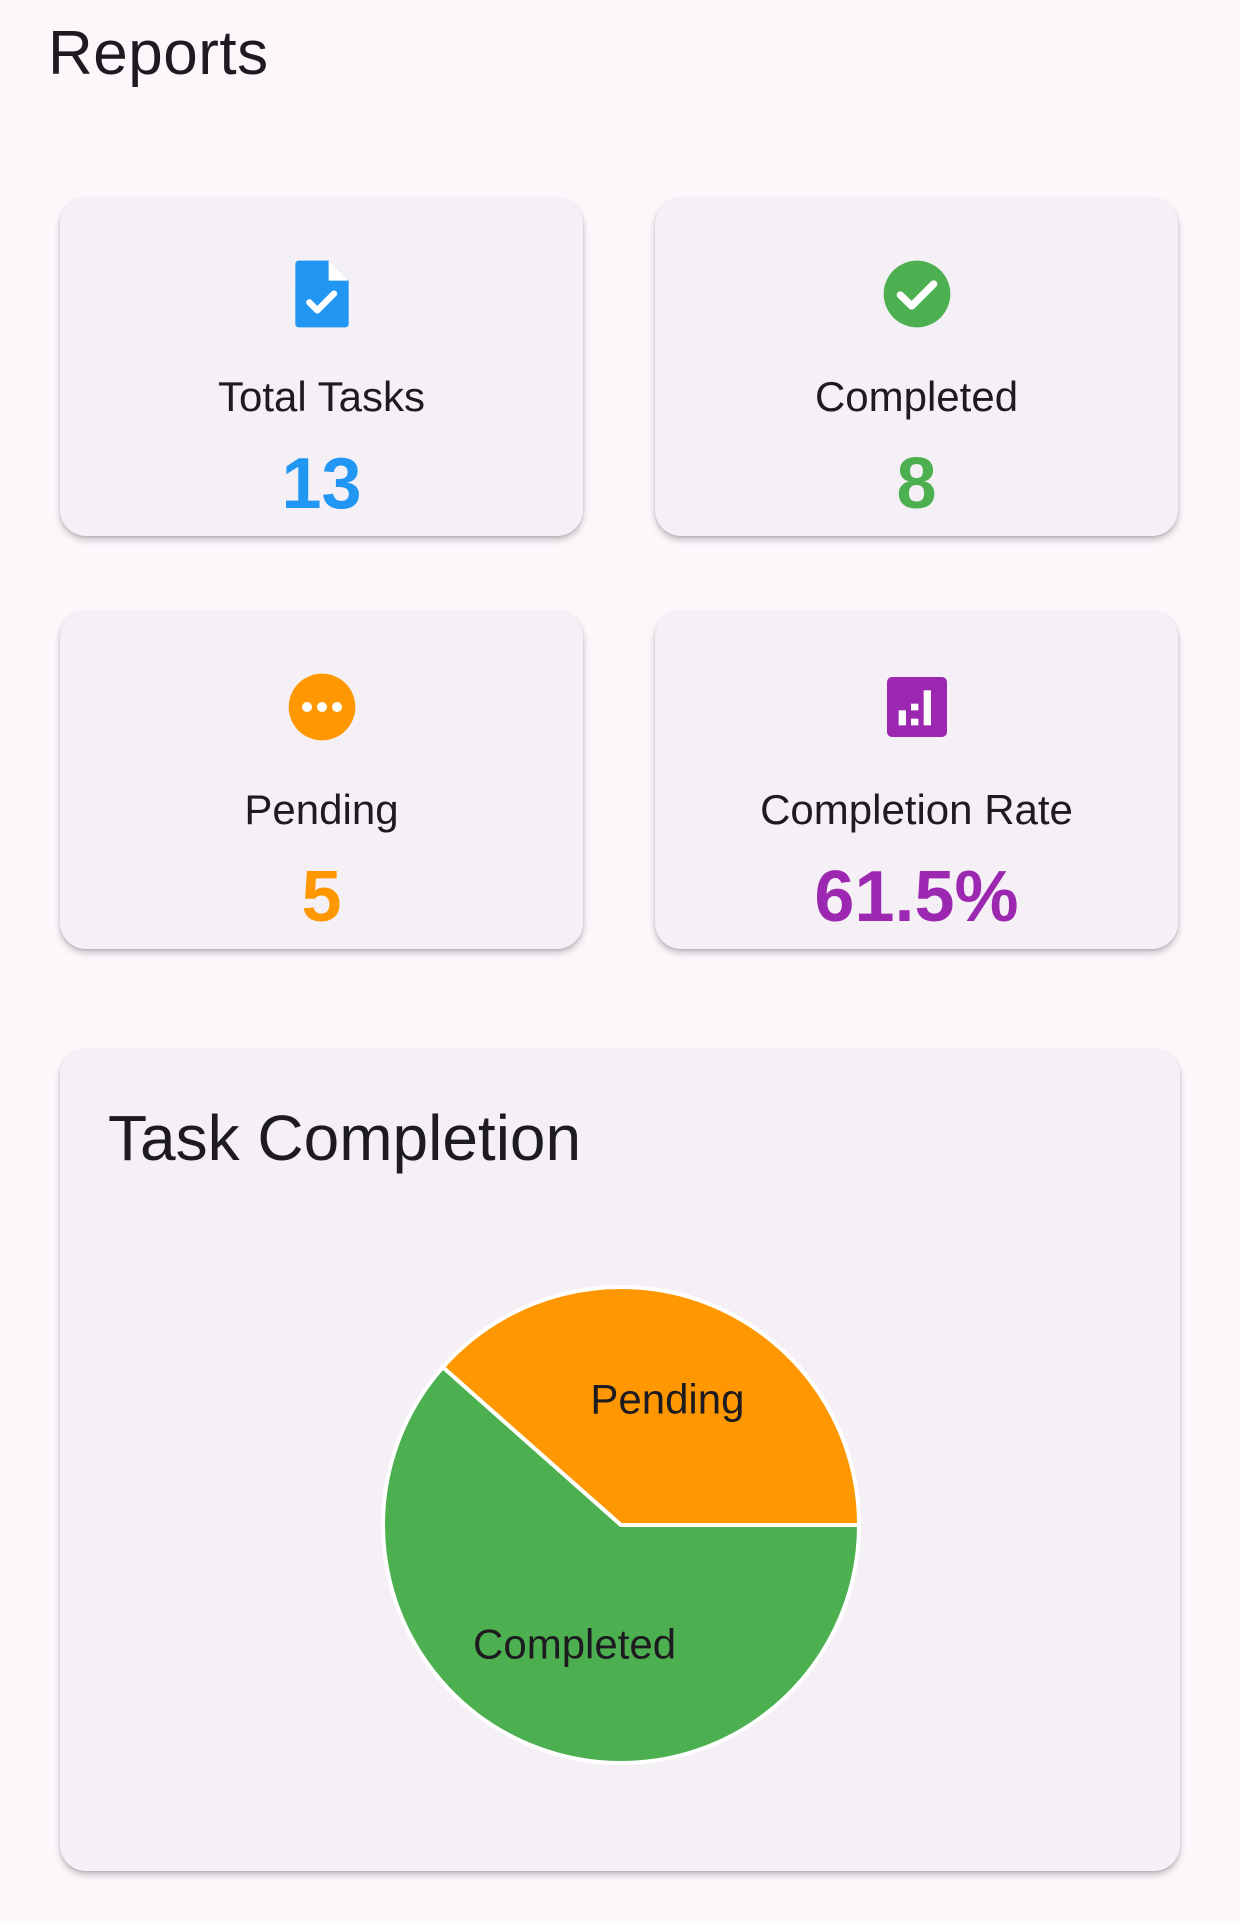 The width and height of the screenshot is (1240, 1921). Describe the element at coordinates (574, 1643) in the screenshot. I see `pie-label-completed: Completed` at that location.